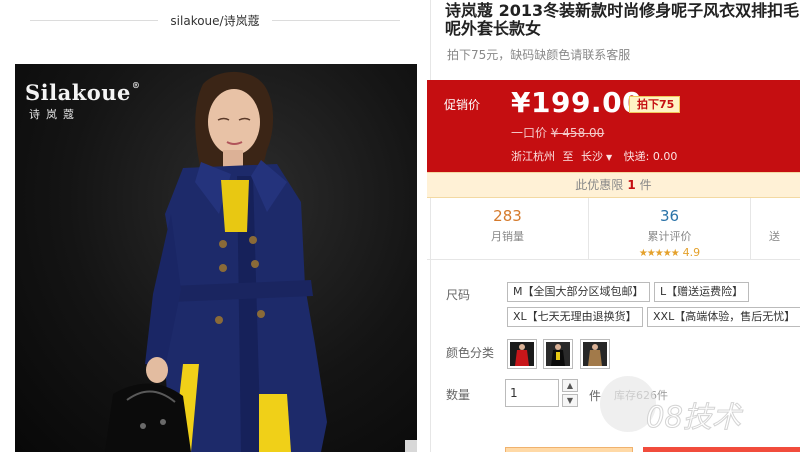  I want to click on red-coat-thumbnail, so click(522, 355).